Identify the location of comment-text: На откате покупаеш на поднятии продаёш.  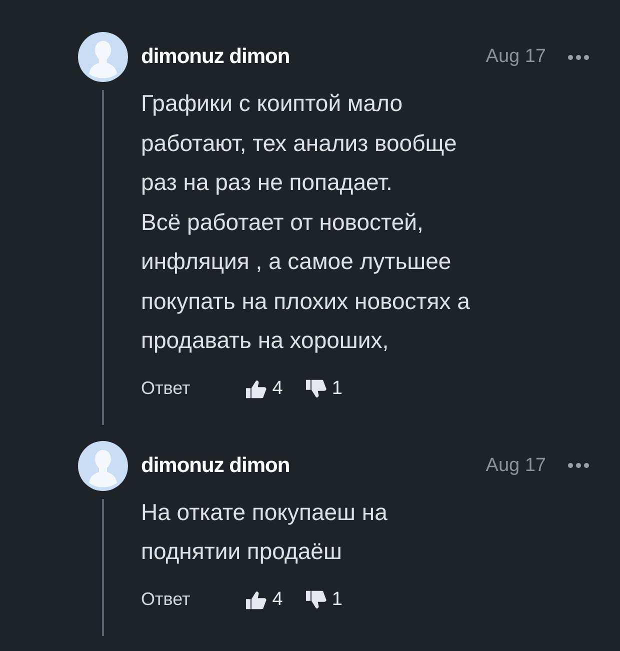
(264, 532).